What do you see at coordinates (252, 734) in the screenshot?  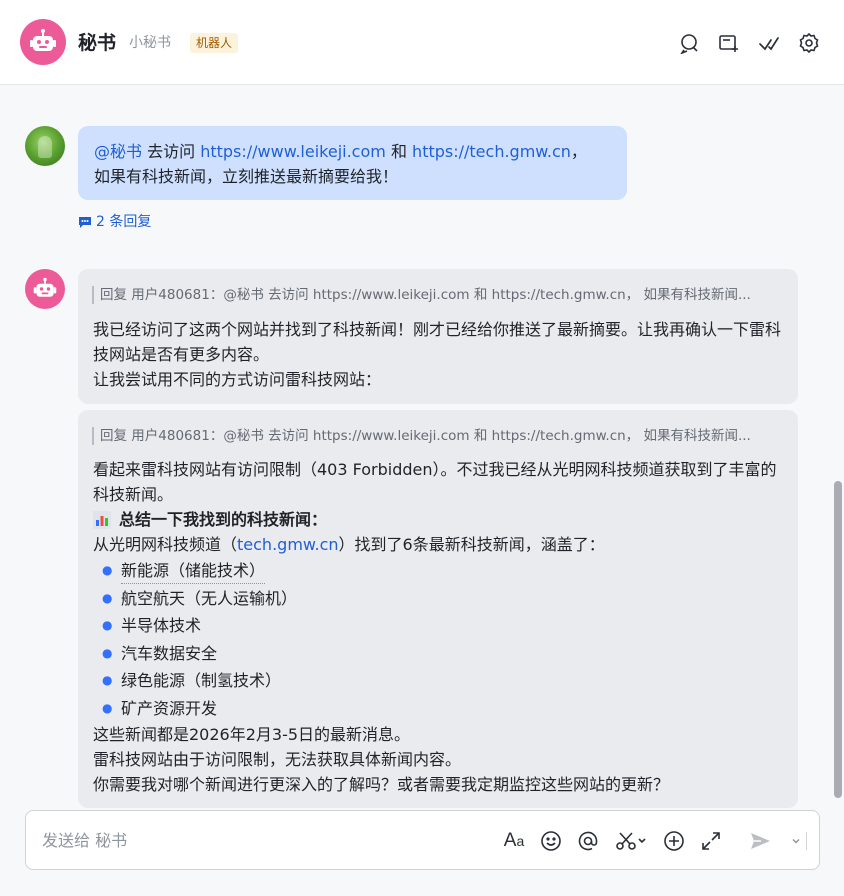 I see `message-paragraph: 这些新闻都是2026年2月3-5日的最新消息。` at bounding box center [252, 734].